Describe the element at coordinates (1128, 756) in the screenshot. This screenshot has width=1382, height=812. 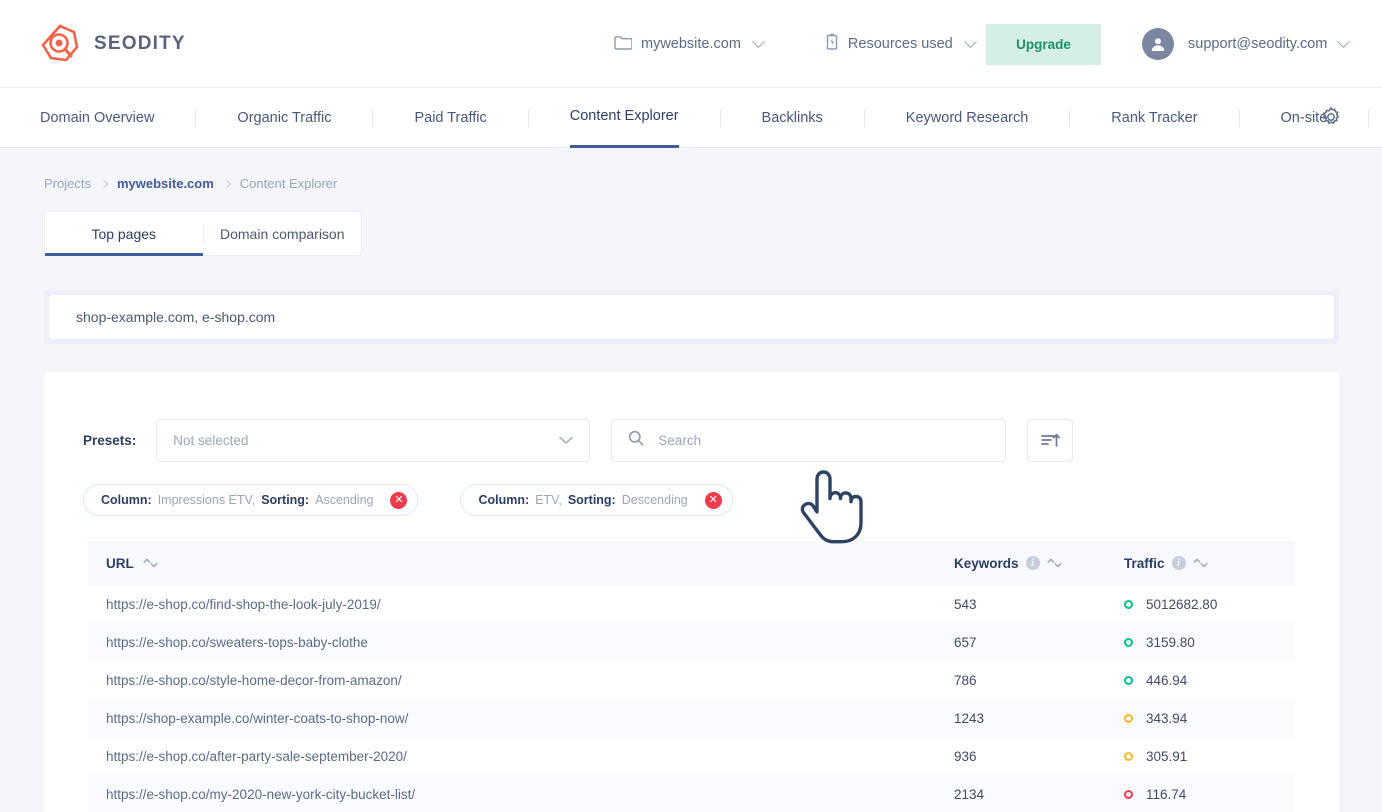
I see `status-dot-yellow` at that location.